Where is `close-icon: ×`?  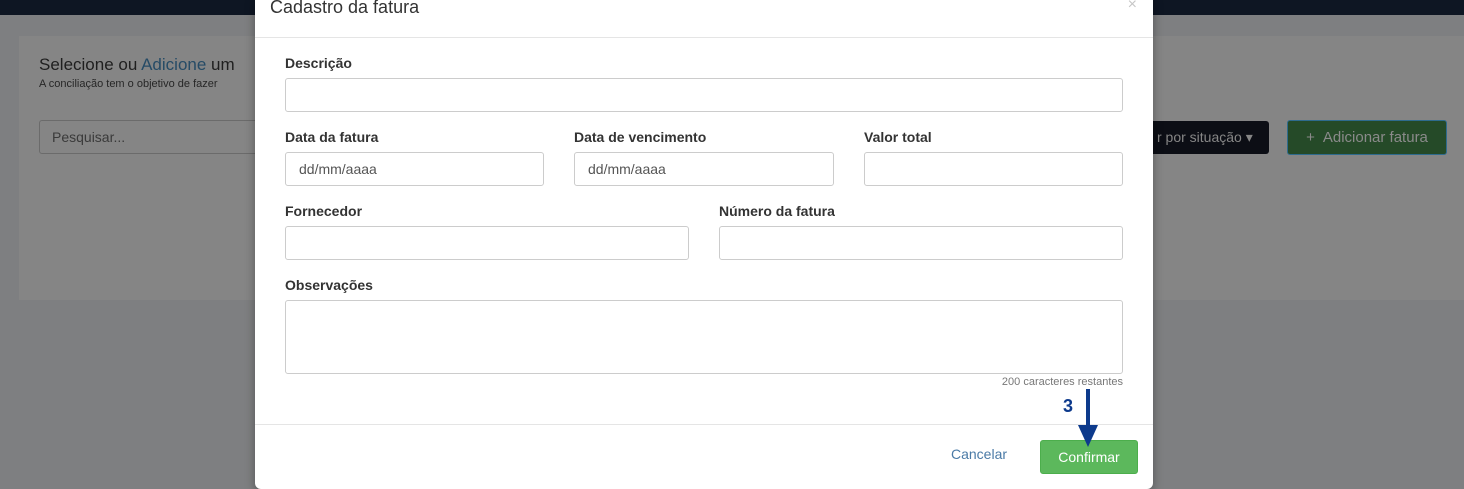 close-icon: × is located at coordinates (1132, 7).